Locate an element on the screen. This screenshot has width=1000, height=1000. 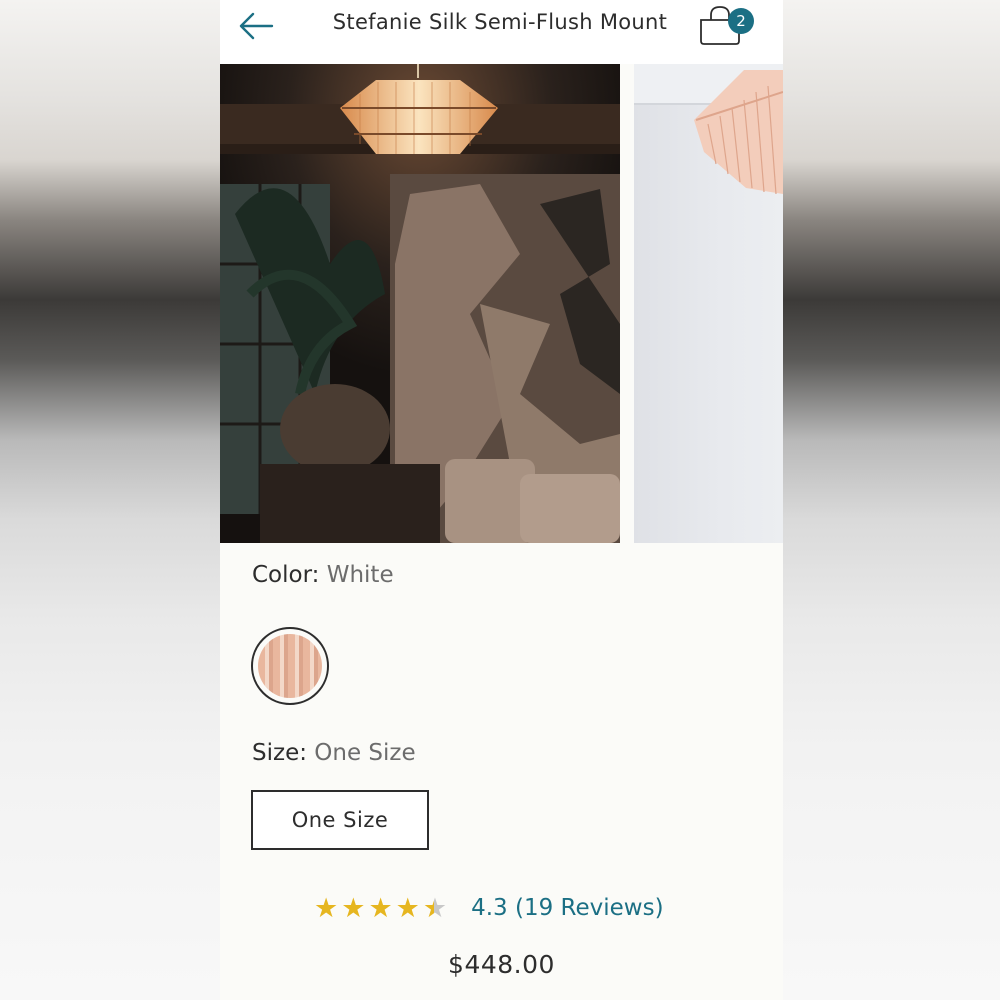
back-arrow-icon is located at coordinates (256, 26).